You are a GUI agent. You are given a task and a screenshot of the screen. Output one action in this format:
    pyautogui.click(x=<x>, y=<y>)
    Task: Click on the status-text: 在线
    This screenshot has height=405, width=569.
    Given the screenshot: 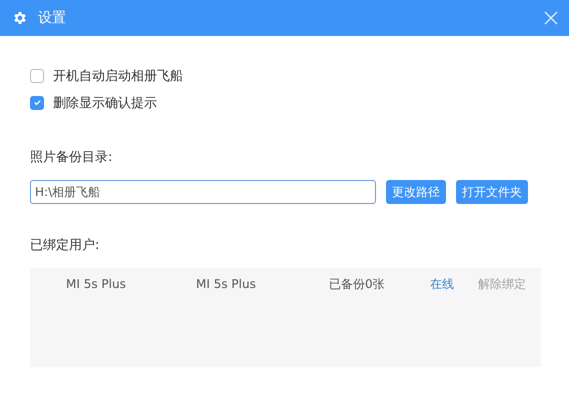 What is the action you would take?
    pyautogui.click(x=442, y=284)
    